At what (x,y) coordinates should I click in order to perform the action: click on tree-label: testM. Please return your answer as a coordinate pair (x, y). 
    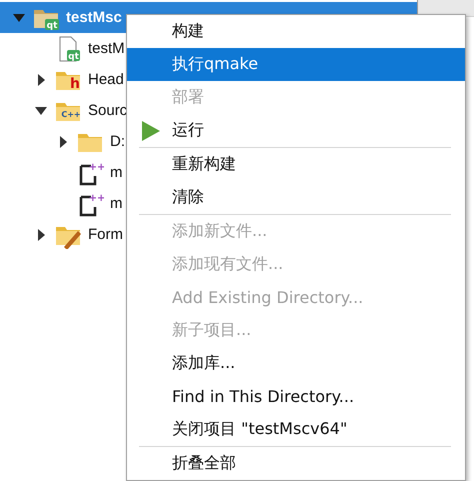
    Looking at the image, I should click on (106, 48).